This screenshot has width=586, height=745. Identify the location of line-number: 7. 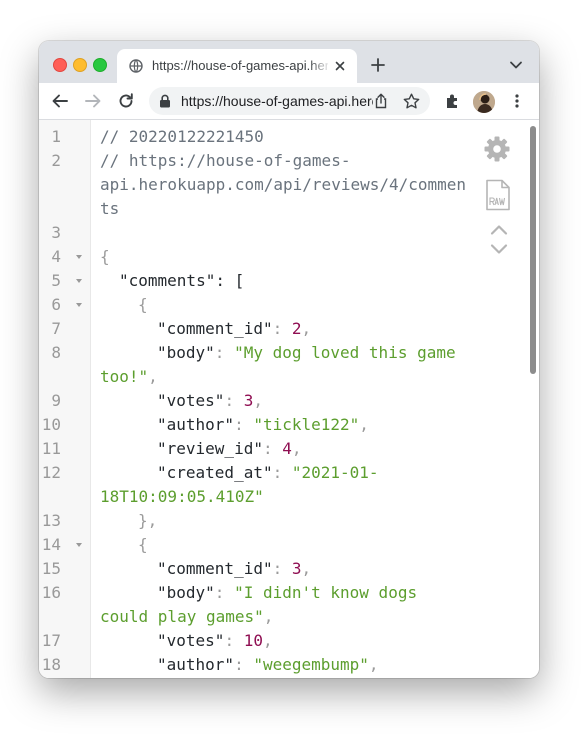
(56, 328).